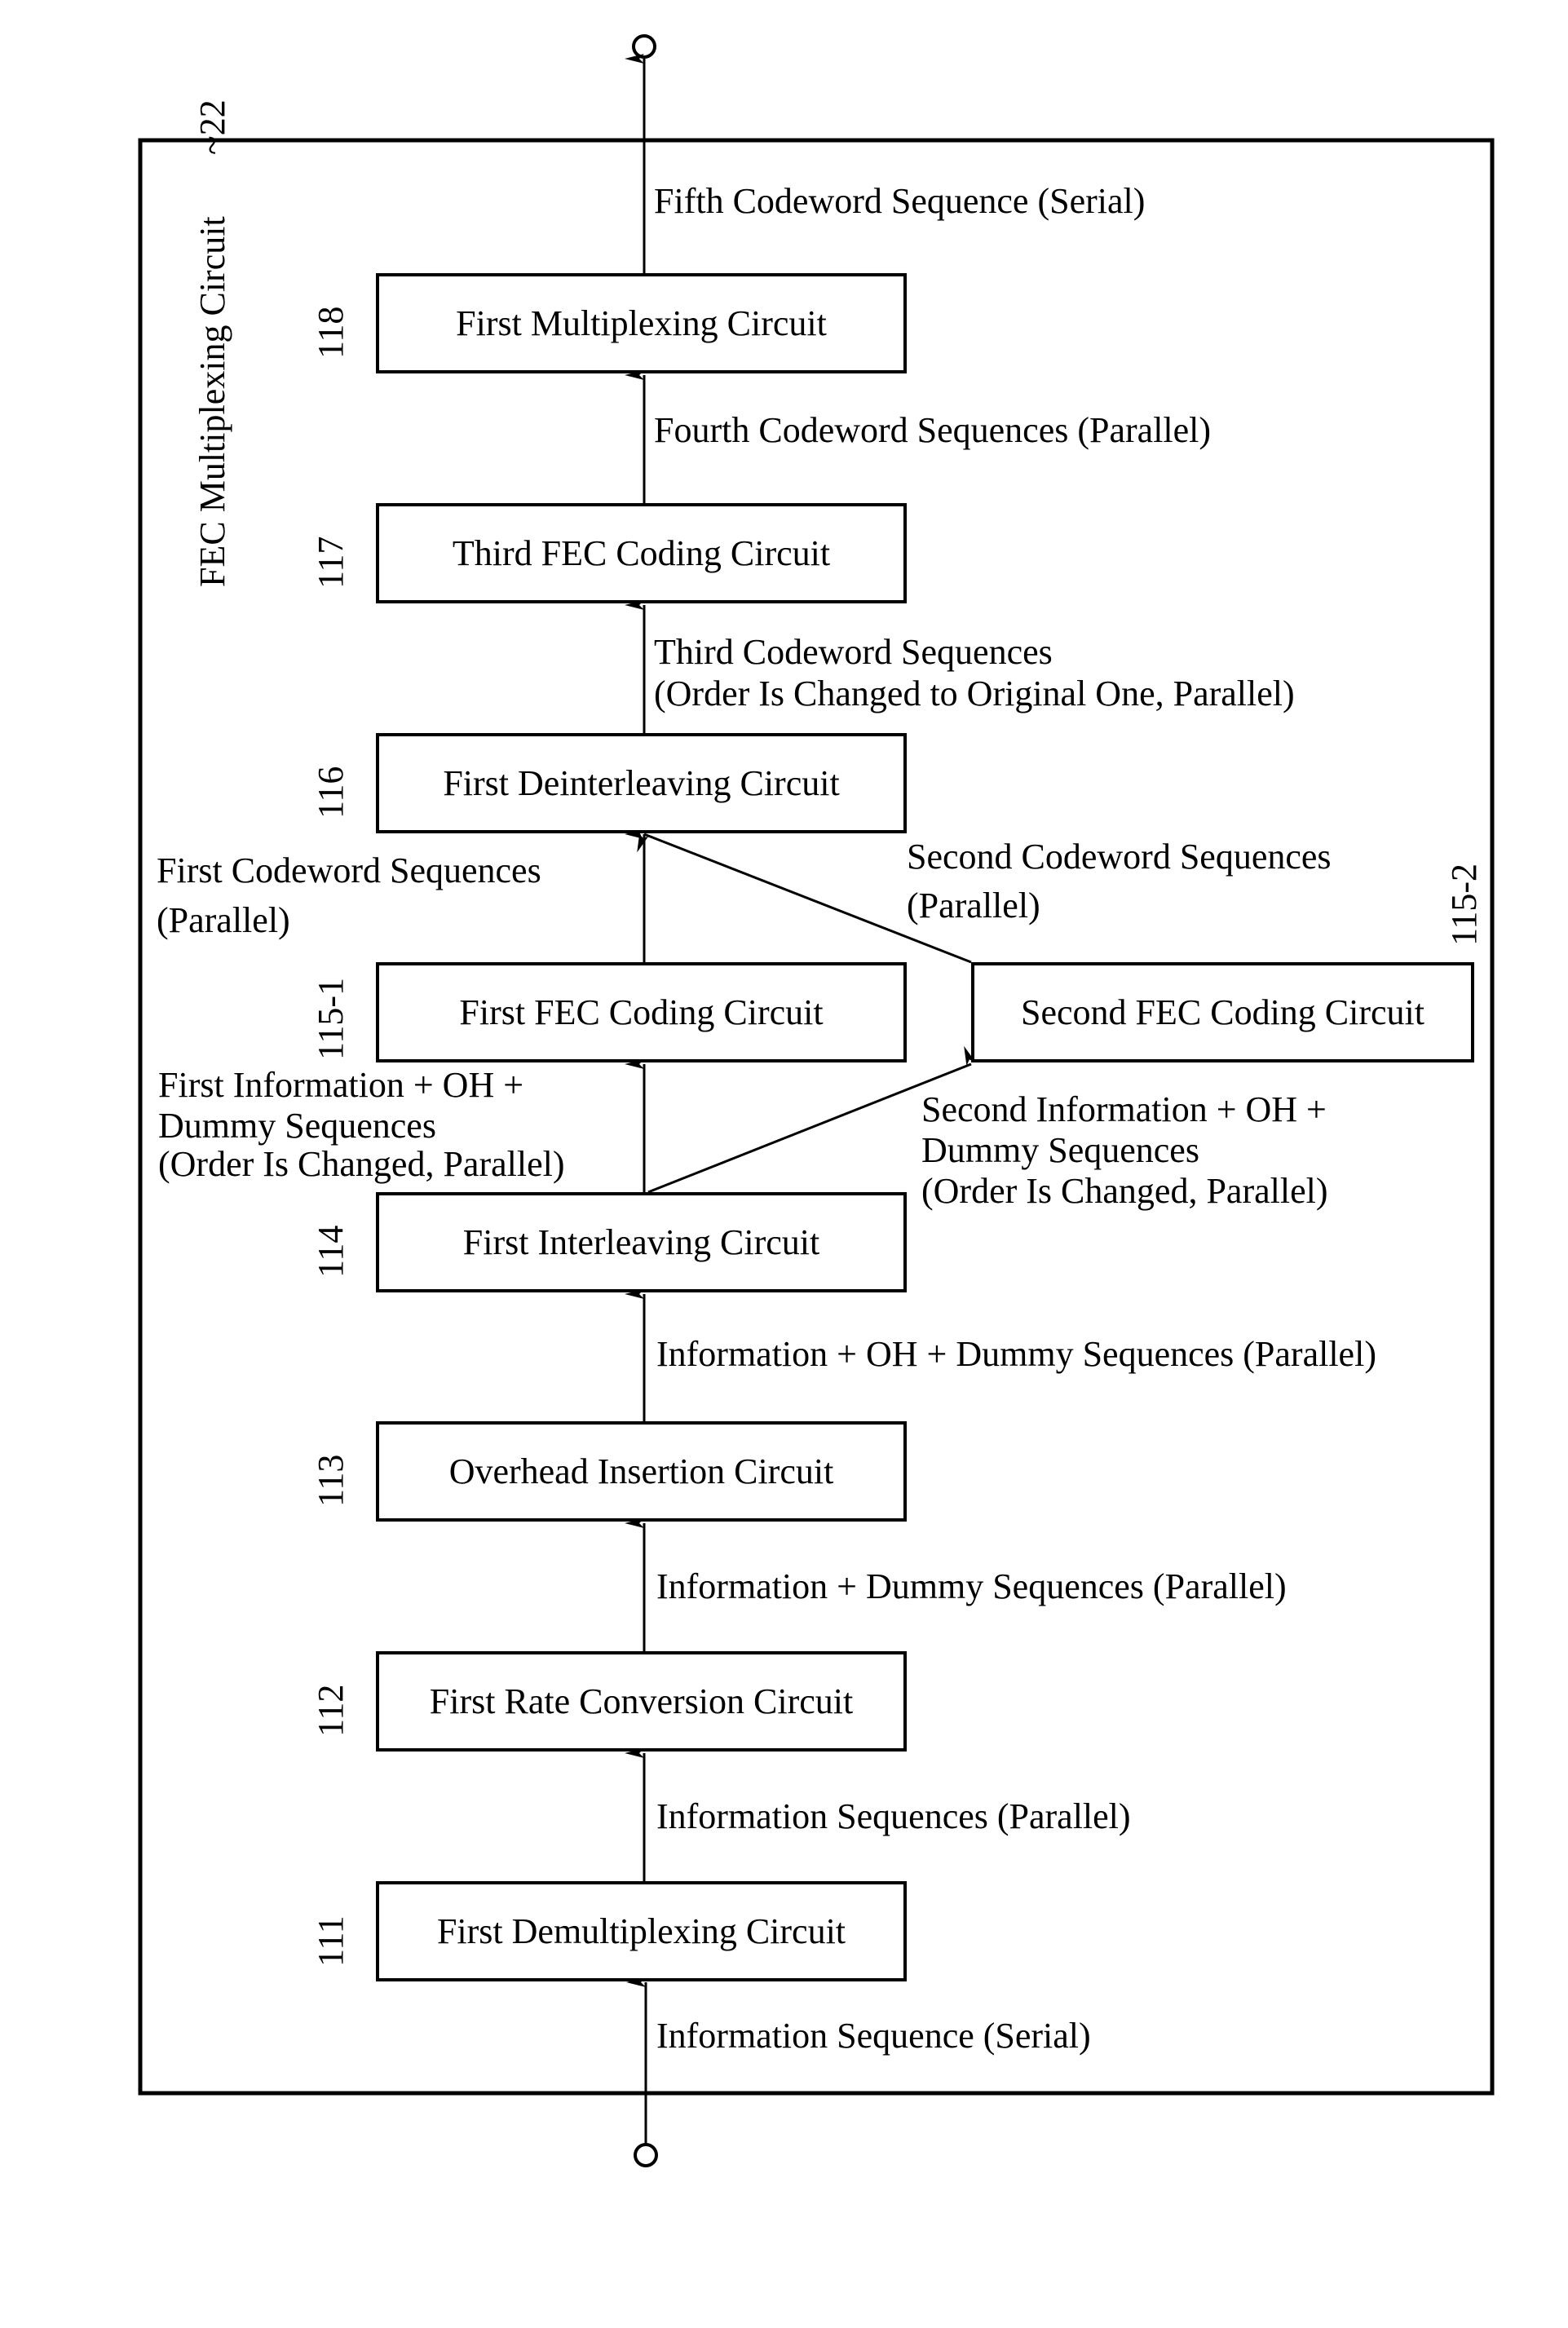  I want to click on block-first-interleaving: First Interleaving Circuit, so click(641, 1242).